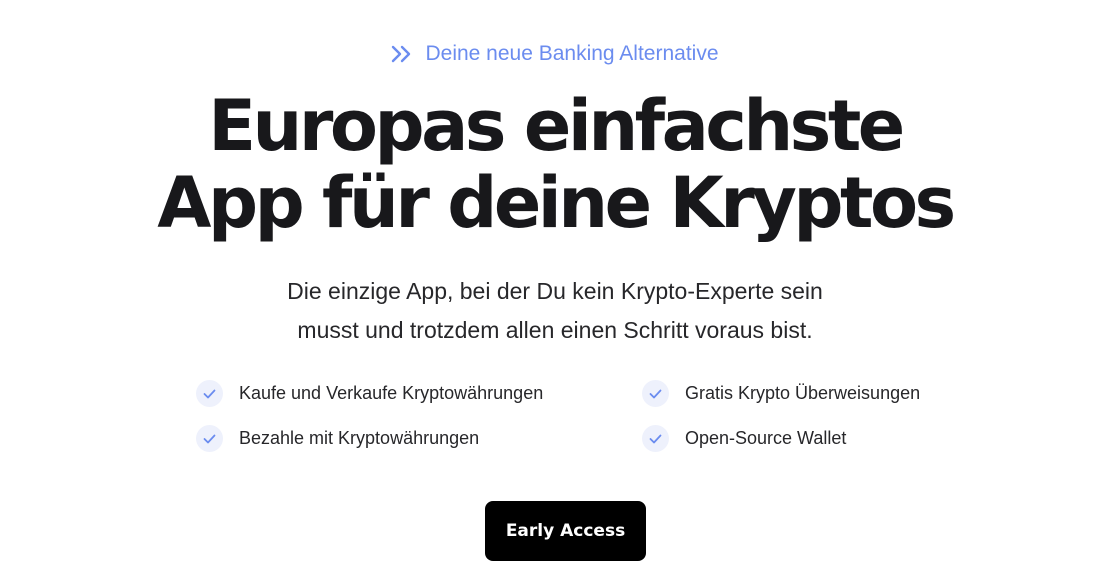 The image size is (1110, 583). I want to click on feature-label: Kaufe und Verkaufe Kryptowährungen, so click(391, 393).